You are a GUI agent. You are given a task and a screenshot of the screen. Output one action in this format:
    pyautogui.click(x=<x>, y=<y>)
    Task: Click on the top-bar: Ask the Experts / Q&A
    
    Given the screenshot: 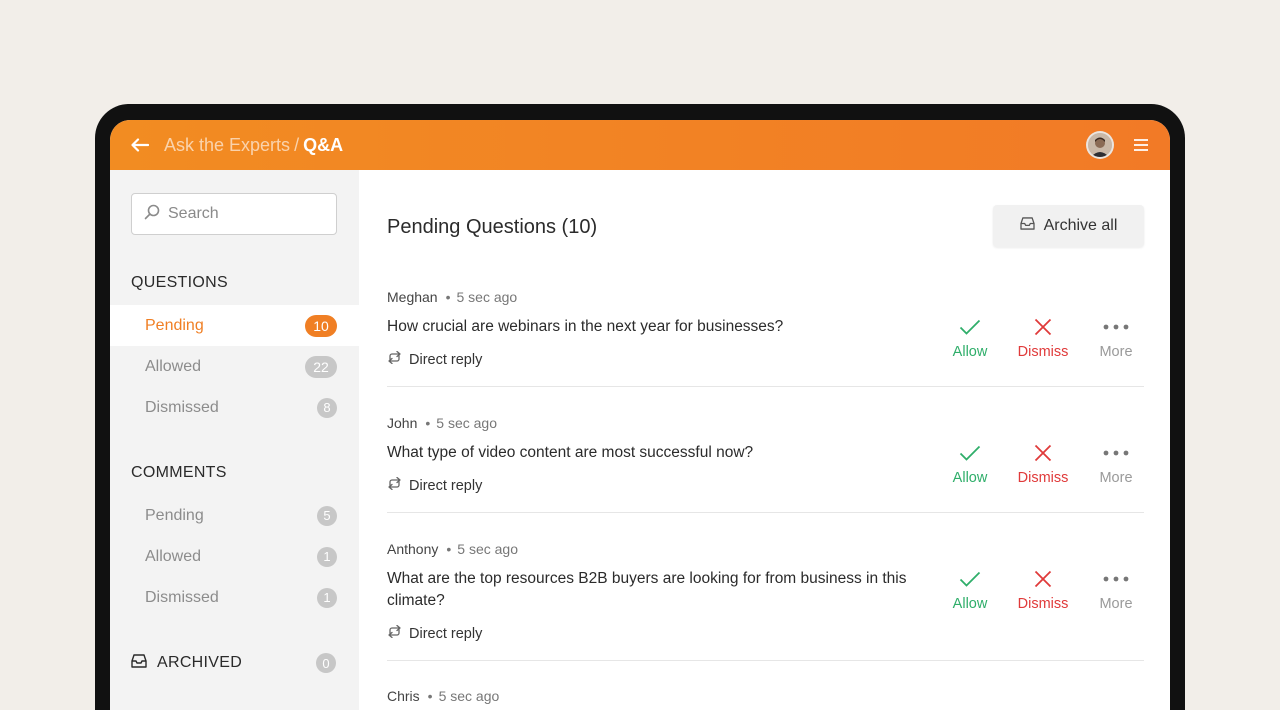 What is the action you would take?
    pyautogui.click(x=640, y=145)
    